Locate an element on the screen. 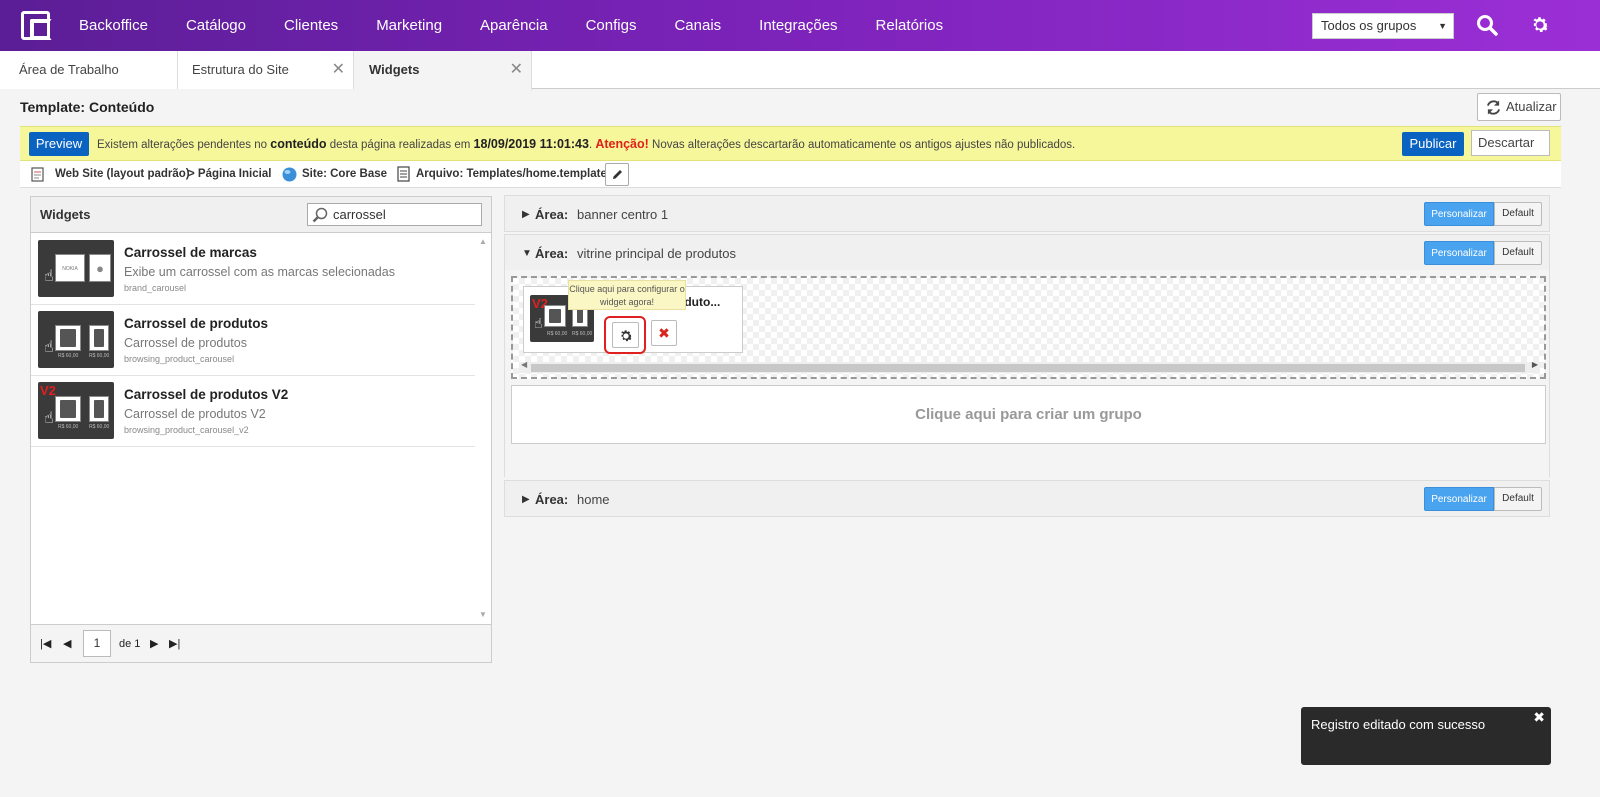  breadcrumb-layout: Web Site (layout padrão) is located at coordinates (122, 174).